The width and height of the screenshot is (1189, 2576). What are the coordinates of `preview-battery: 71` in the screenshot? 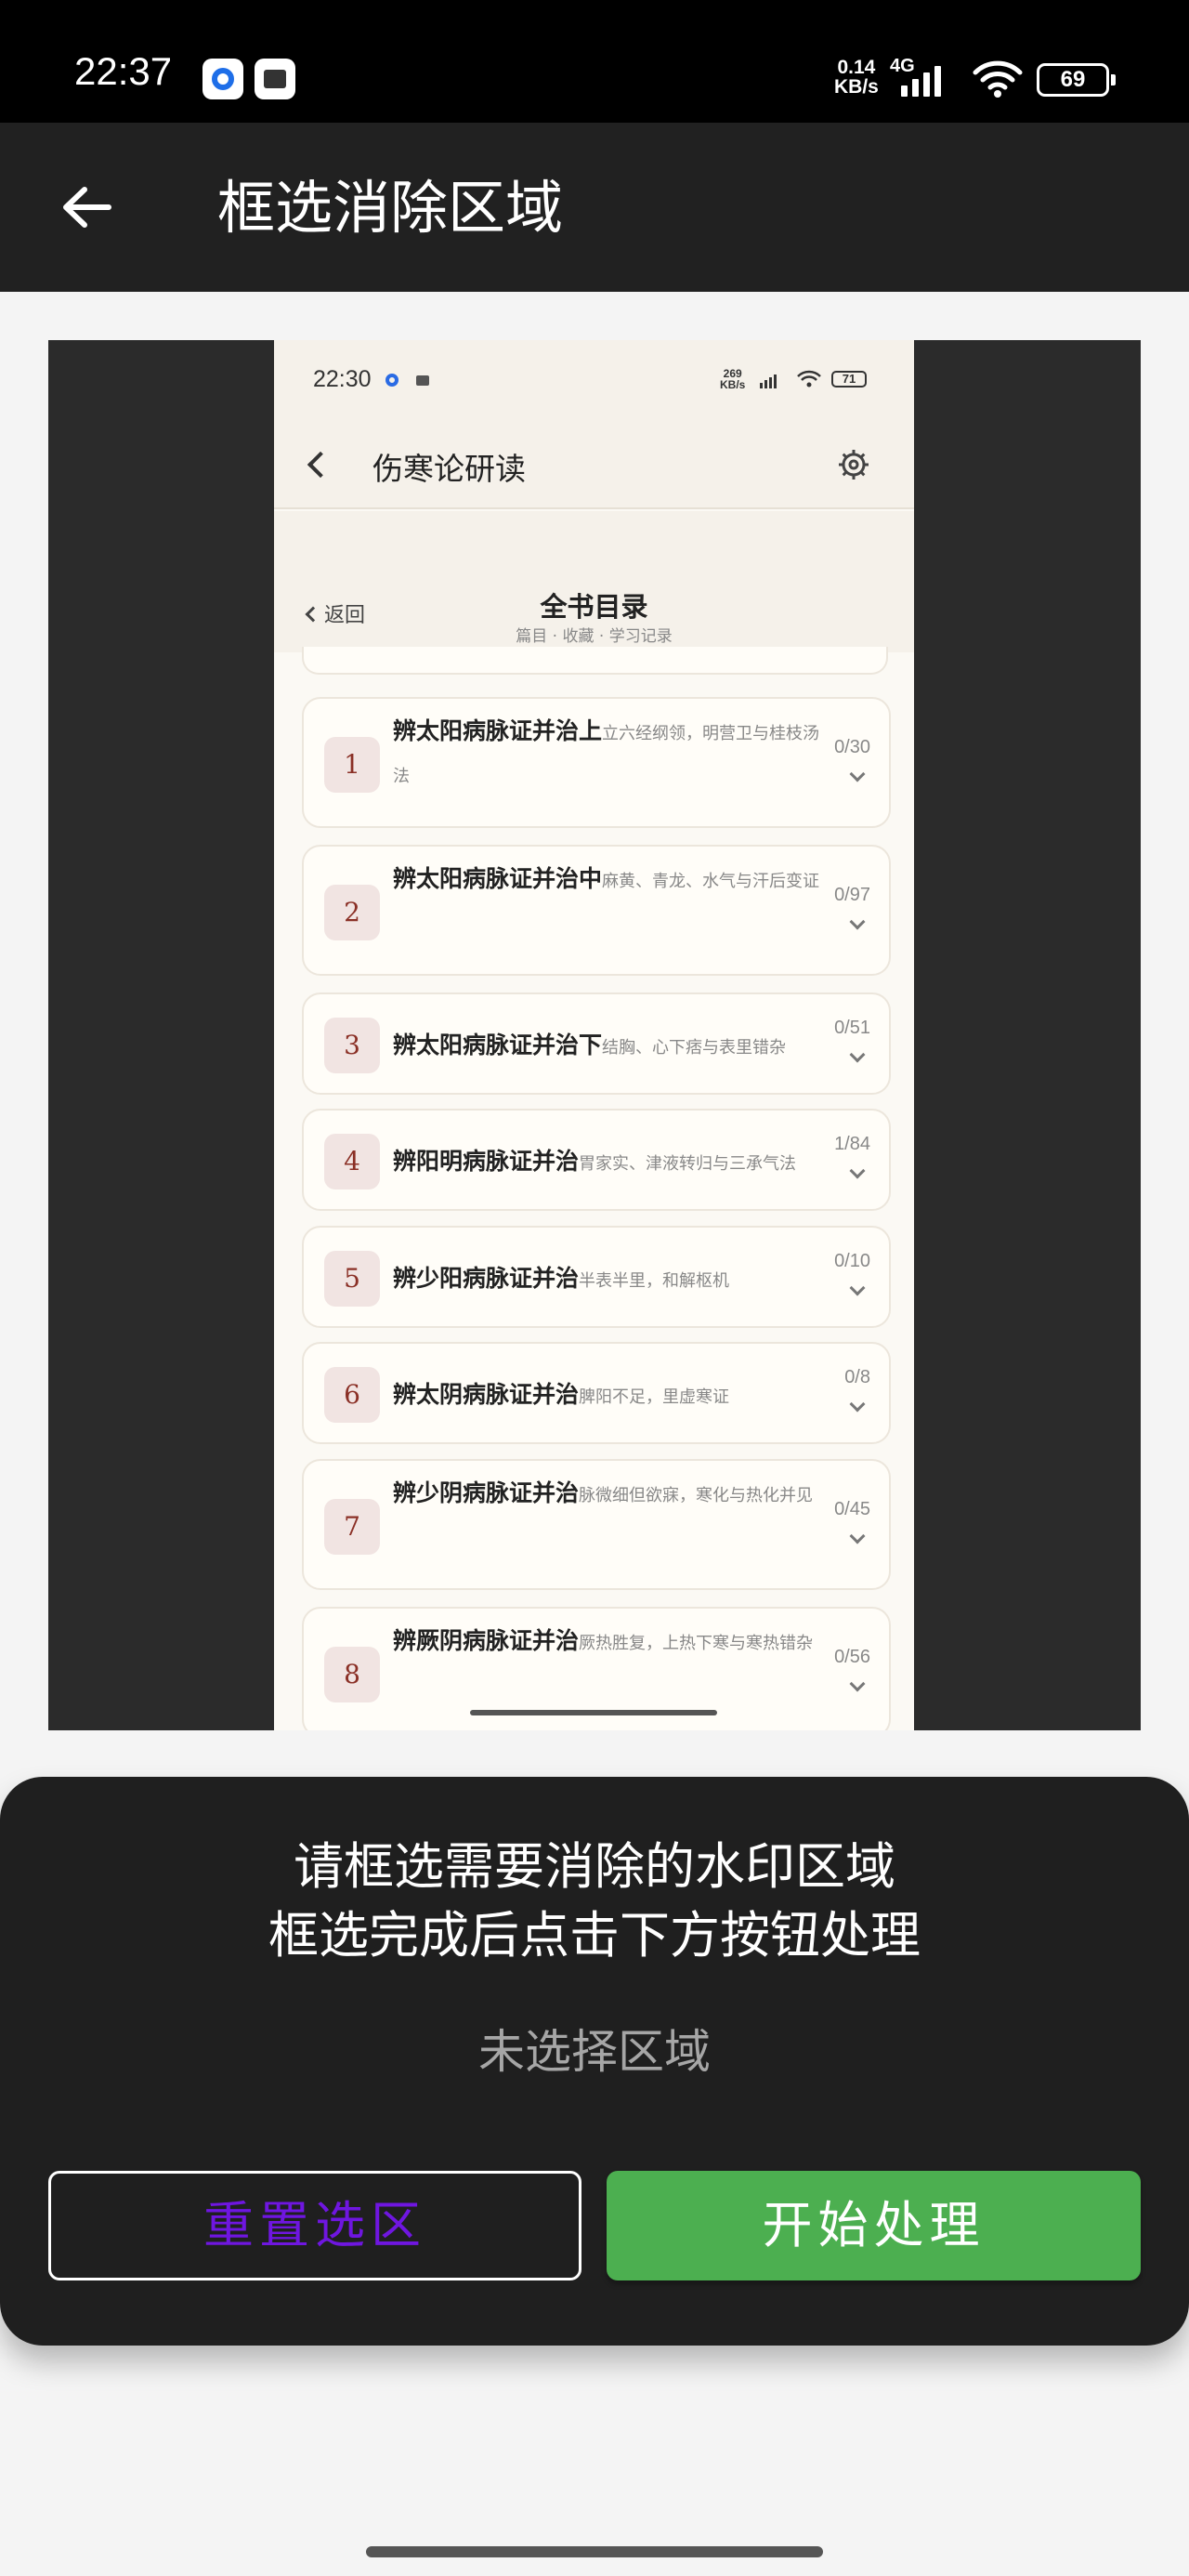 It's located at (849, 379).